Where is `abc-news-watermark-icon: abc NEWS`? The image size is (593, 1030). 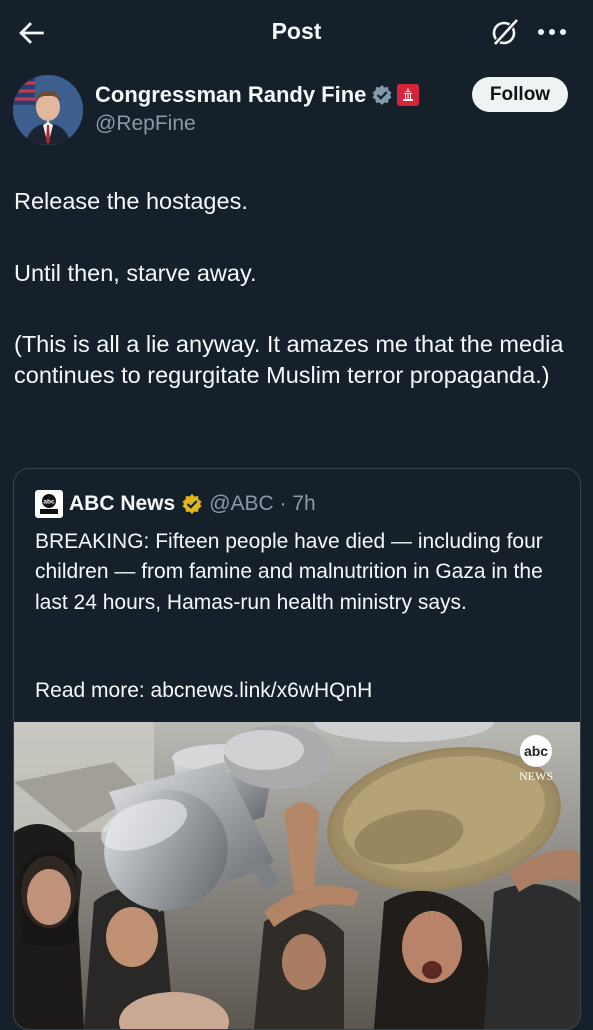
abc-news-watermark-icon: abc NEWS is located at coordinates (536, 759).